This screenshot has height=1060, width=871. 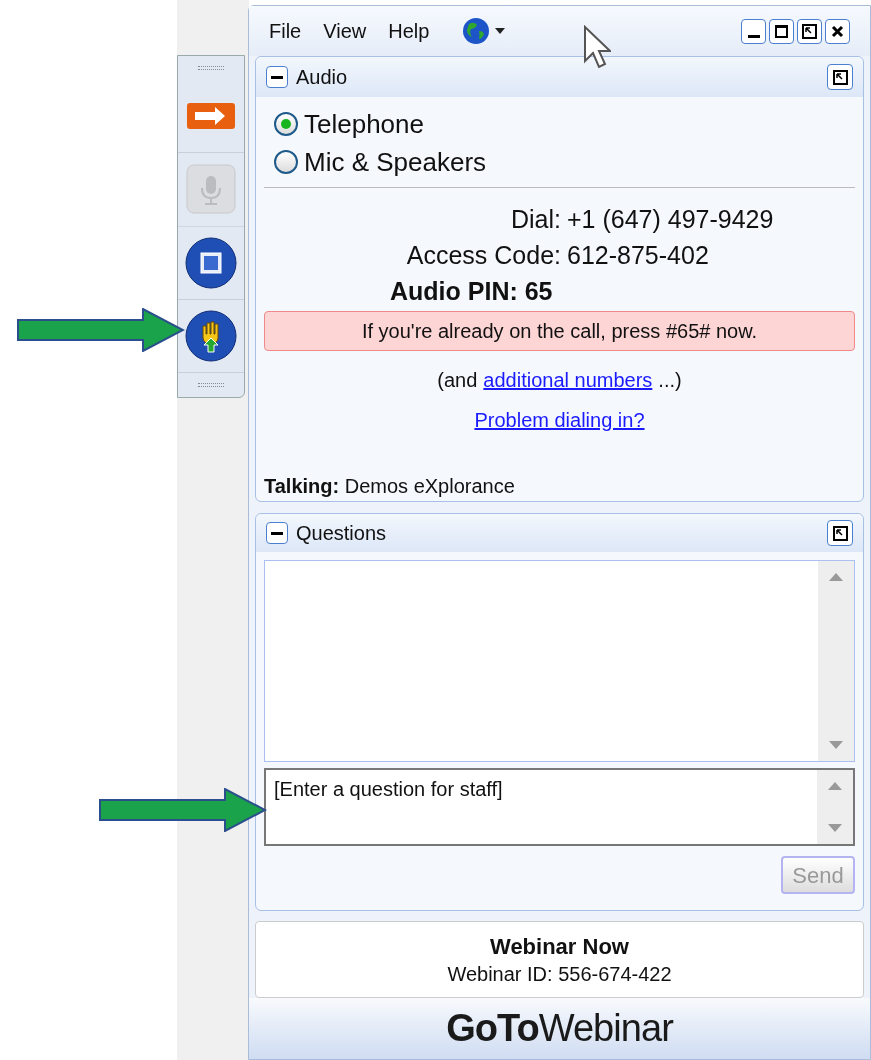 What do you see at coordinates (559, 124) in the screenshot?
I see `radio-option: Telephone` at bounding box center [559, 124].